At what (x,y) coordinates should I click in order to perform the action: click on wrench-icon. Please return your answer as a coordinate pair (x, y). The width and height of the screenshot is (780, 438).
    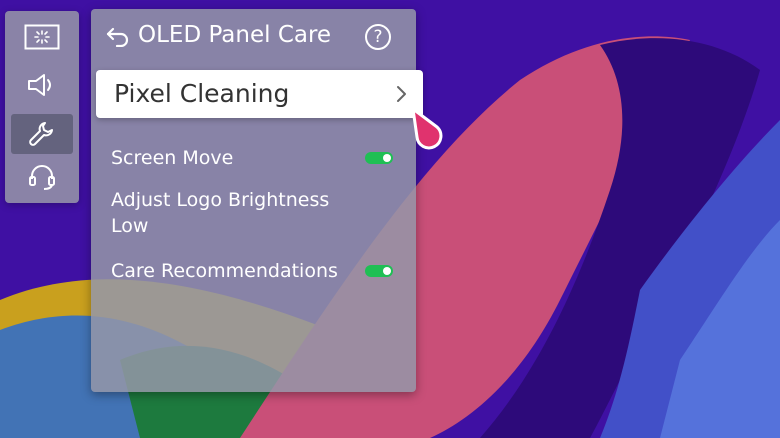
    Looking at the image, I should click on (41, 134).